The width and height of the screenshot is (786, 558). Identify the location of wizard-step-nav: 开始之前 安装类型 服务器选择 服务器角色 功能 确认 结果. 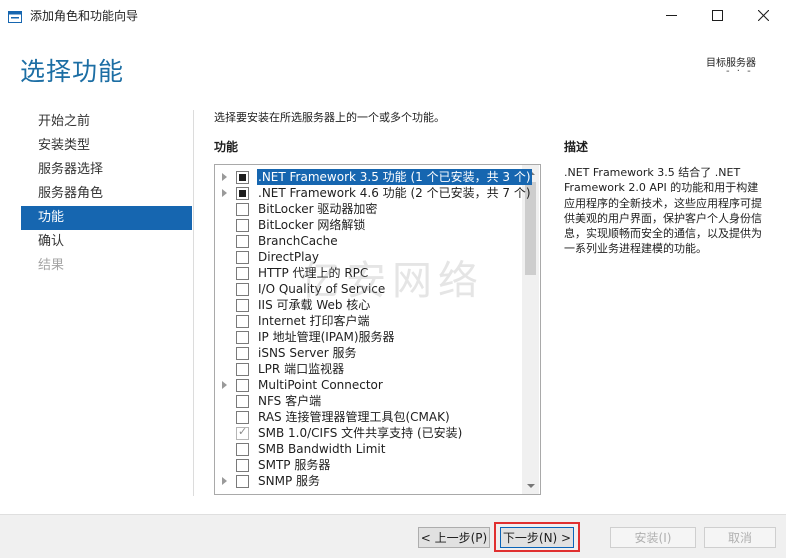
(106, 194).